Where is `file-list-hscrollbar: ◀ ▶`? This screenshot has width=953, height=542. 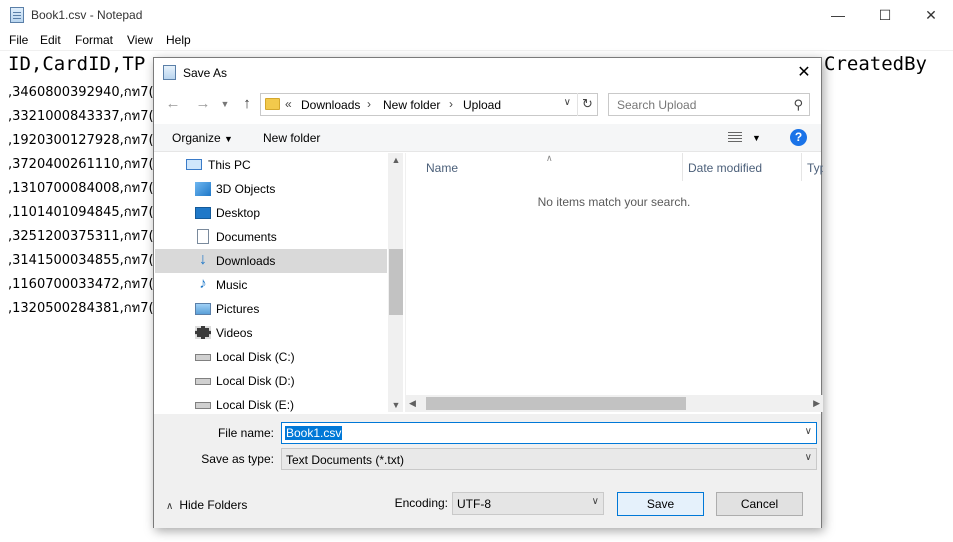 file-list-hscrollbar: ◀ ▶ is located at coordinates (614, 403).